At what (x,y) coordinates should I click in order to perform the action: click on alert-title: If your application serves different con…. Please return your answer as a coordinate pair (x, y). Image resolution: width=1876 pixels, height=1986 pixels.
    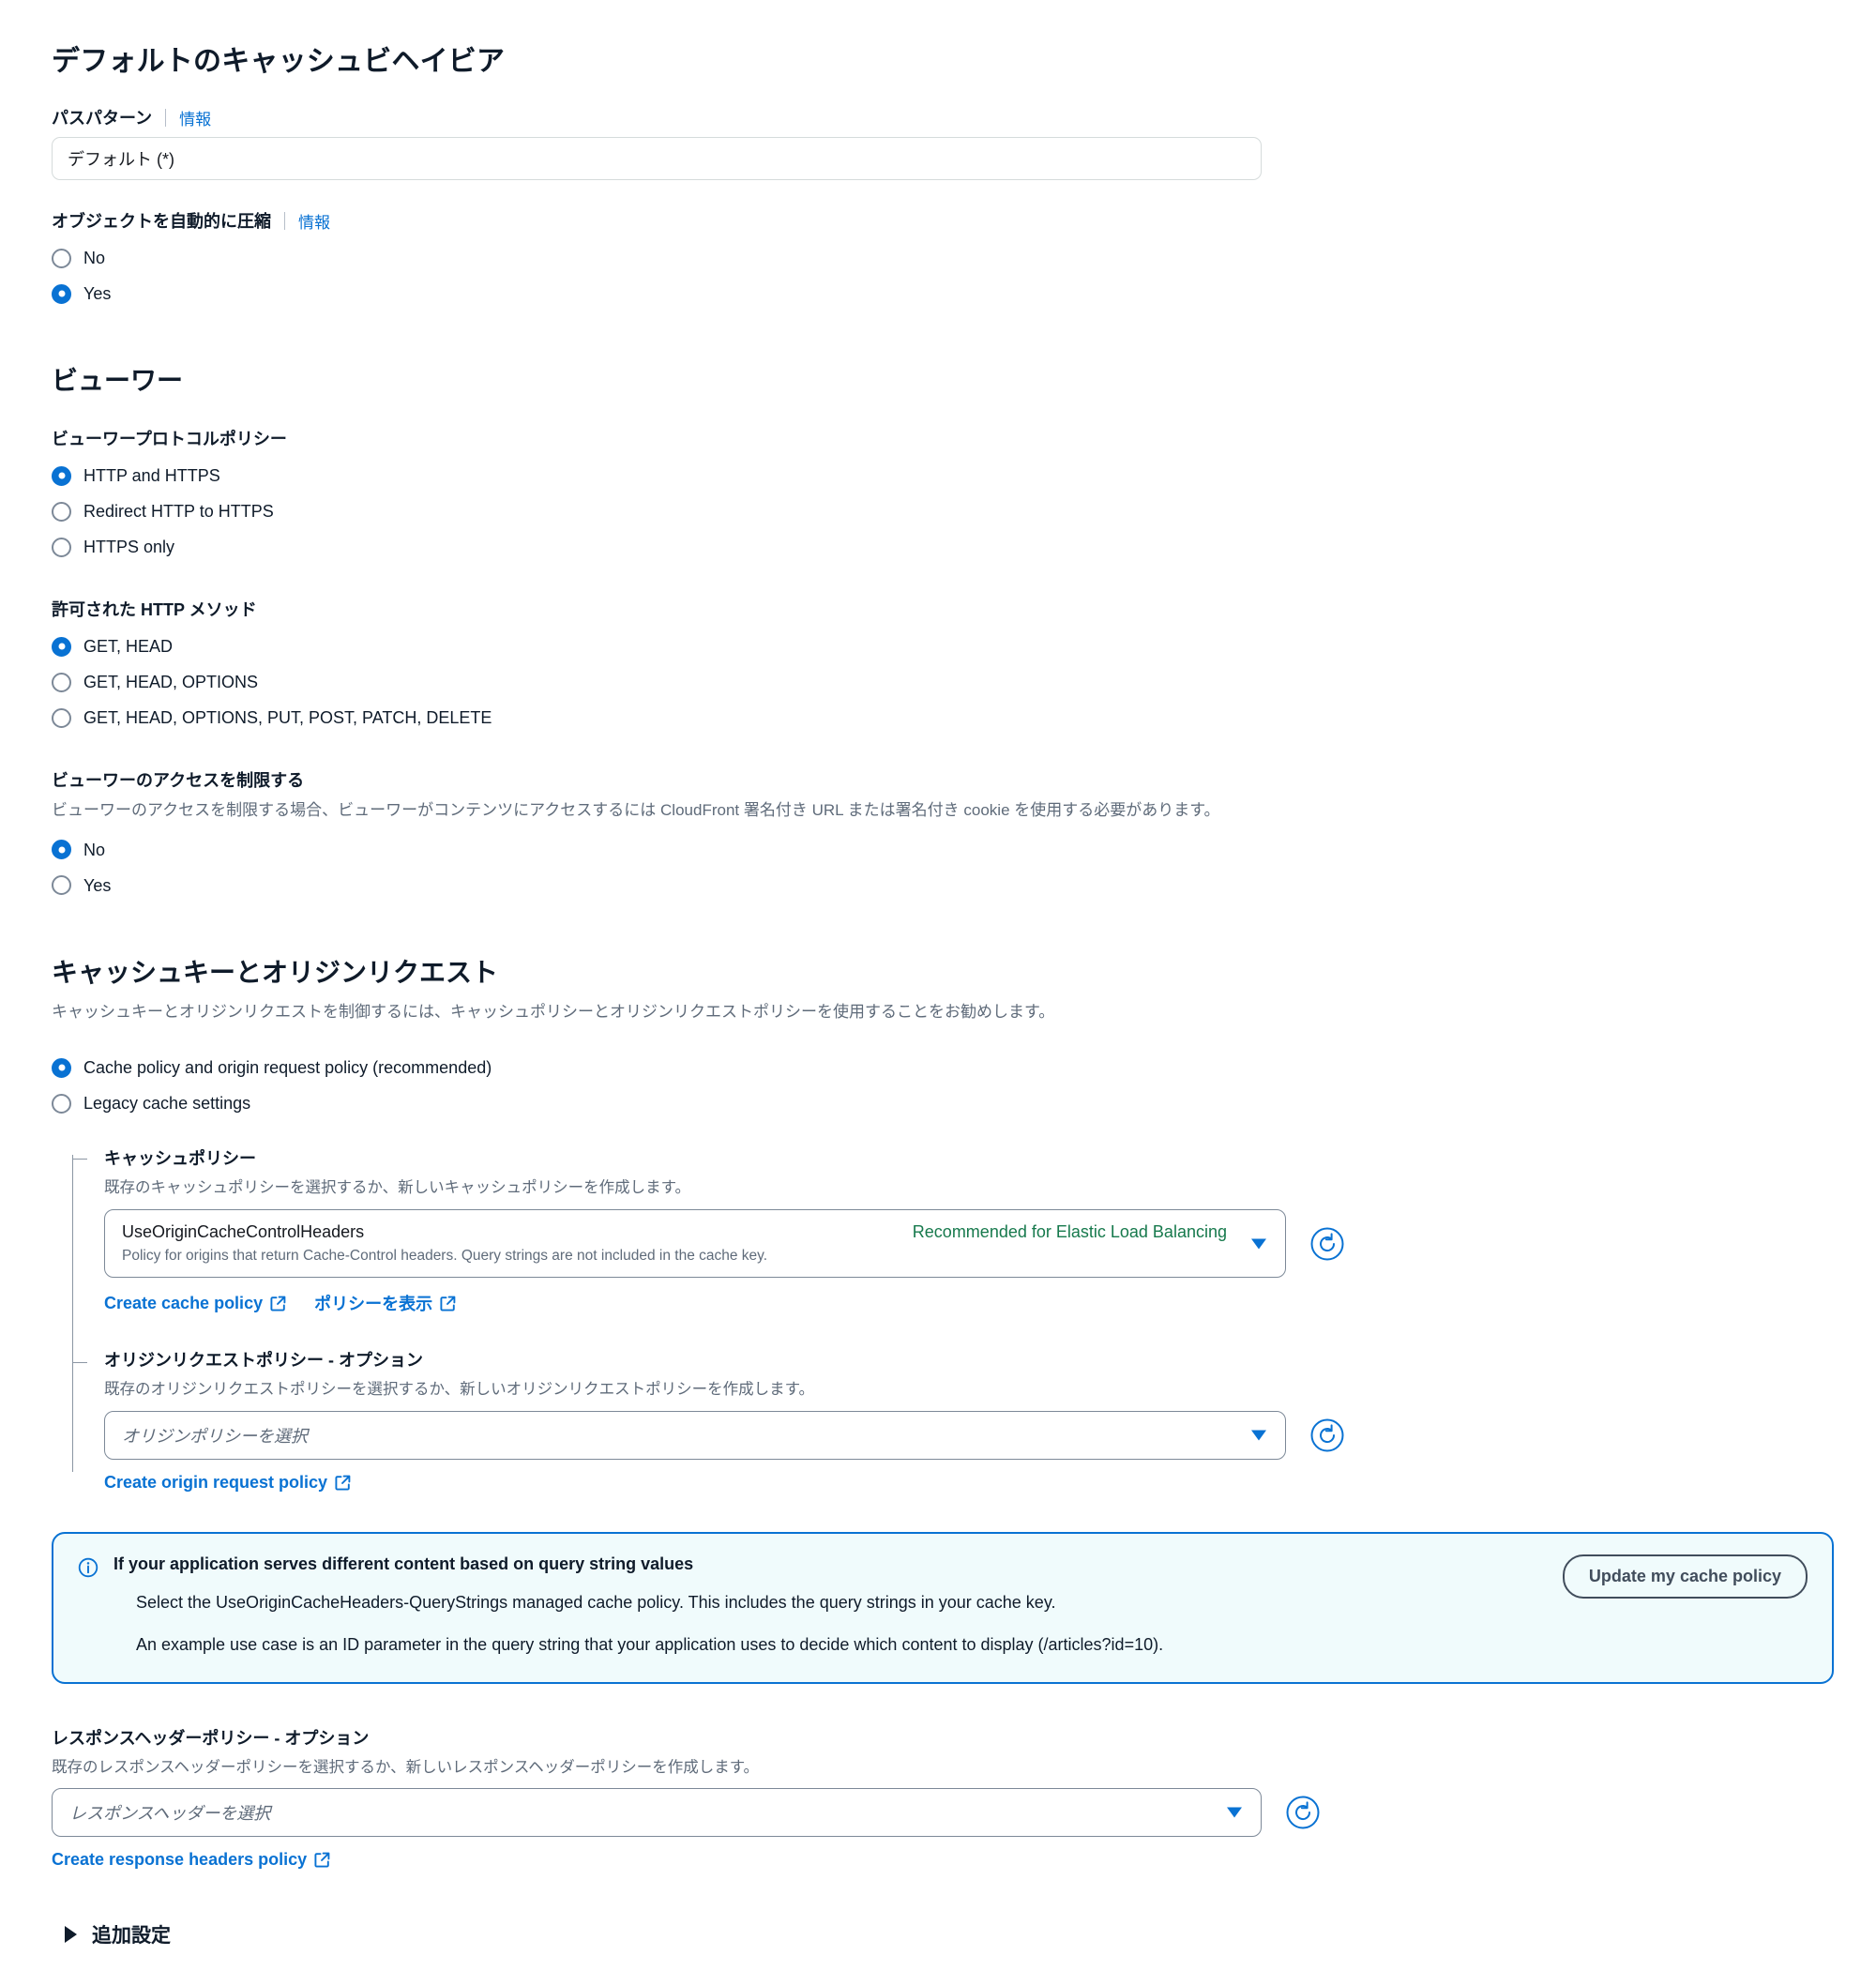
    Looking at the image, I should click on (403, 1564).